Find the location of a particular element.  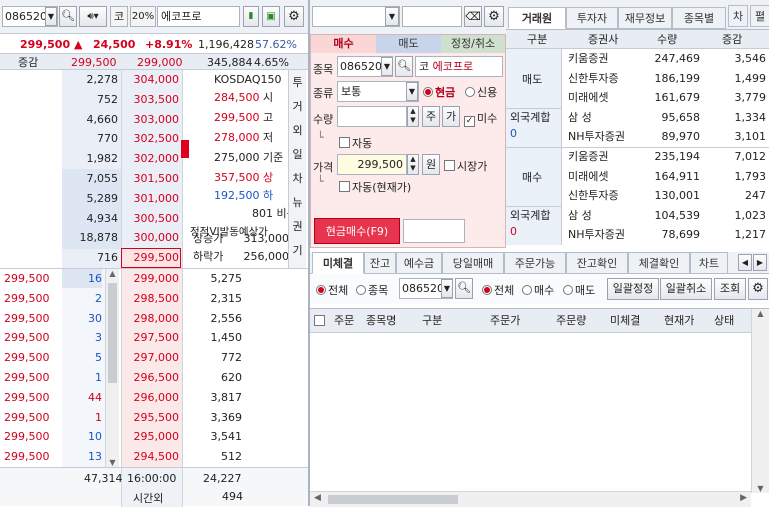

pending-tab: 예수금 is located at coordinates (419, 263).